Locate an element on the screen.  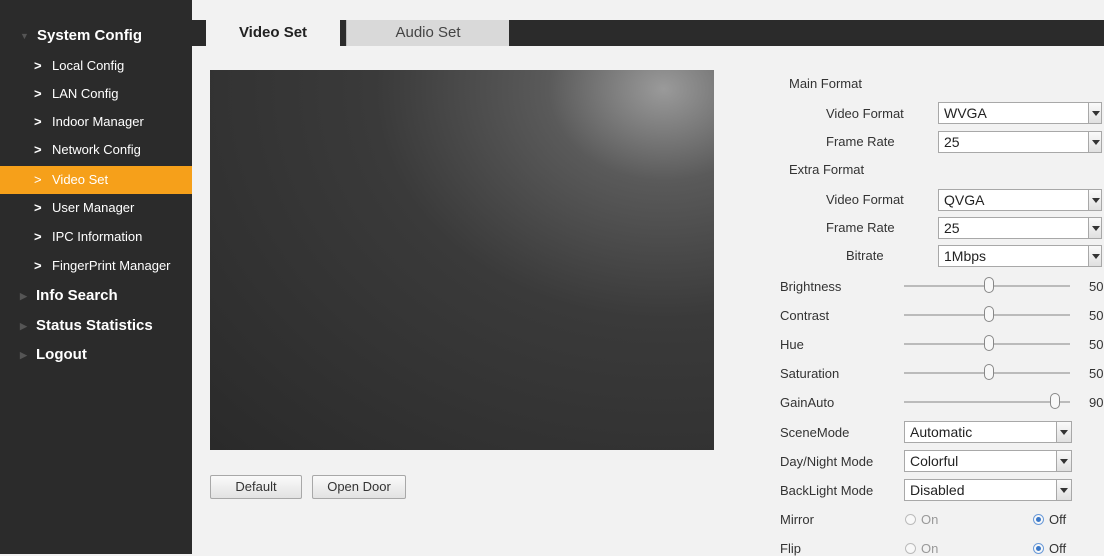
sidebar-item-fingerprint-manager: > FingerPrint Manager is located at coordinates (96, 266).